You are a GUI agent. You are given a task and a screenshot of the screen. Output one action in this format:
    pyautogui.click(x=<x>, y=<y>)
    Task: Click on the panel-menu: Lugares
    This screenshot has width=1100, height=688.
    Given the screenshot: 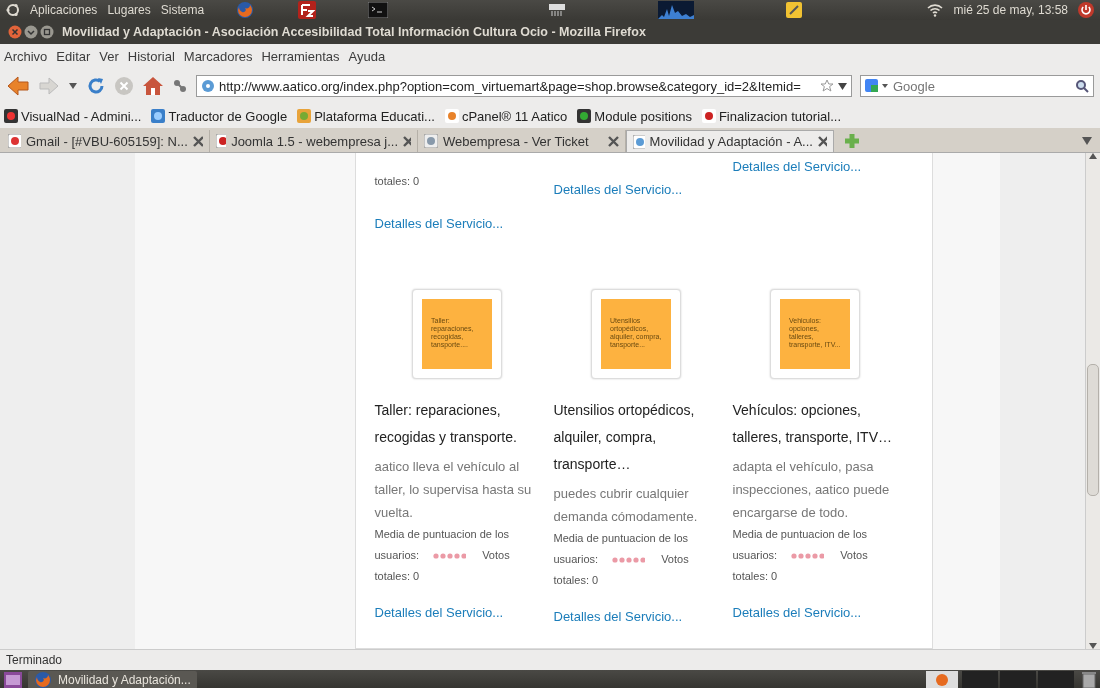 What is the action you would take?
    pyautogui.click(x=129, y=10)
    